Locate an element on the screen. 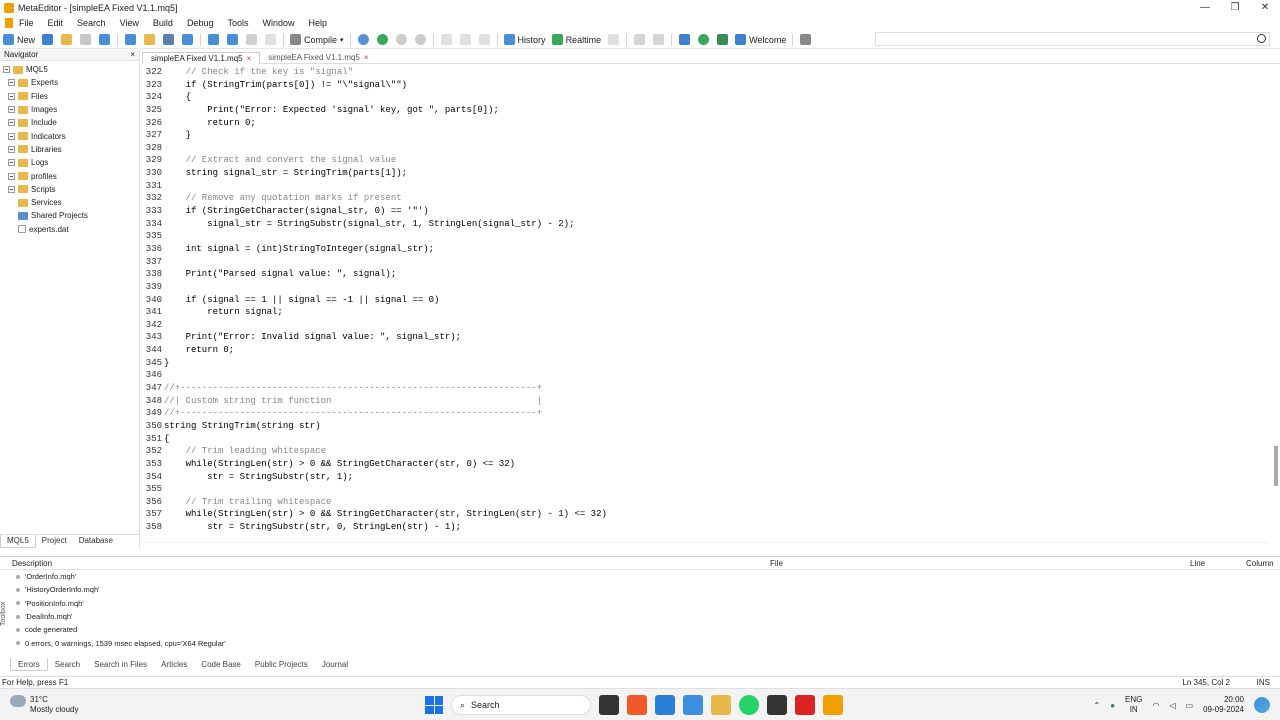  stop-profiling-icon is located at coordinates (614, 39).